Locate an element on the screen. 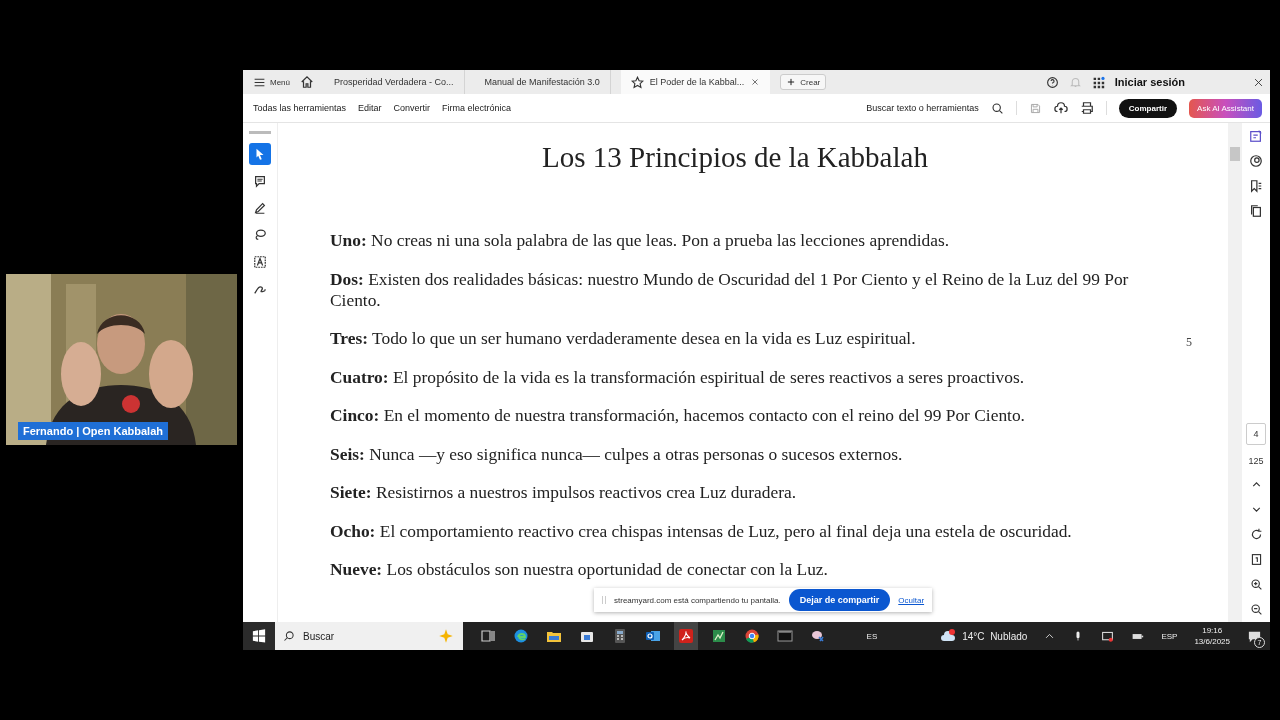  home-icon is located at coordinates (307, 82).